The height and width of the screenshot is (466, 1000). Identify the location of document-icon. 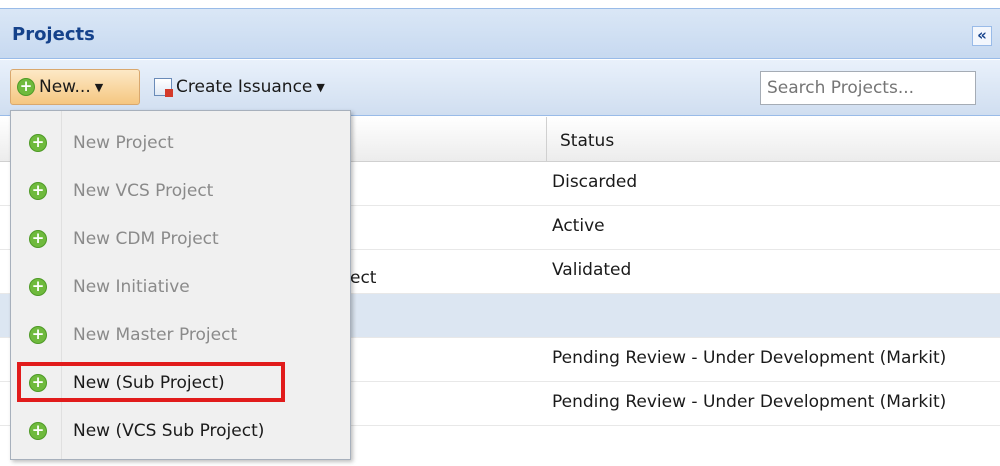
(163, 87).